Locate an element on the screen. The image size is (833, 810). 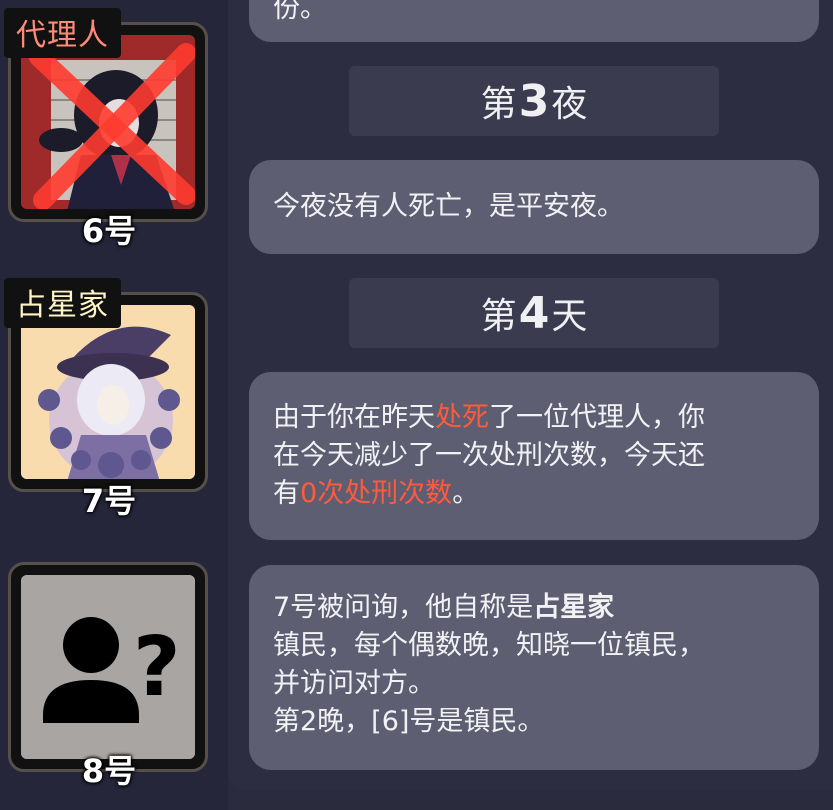
message-text: 由于你在昨天处死了一位代理人，你 is located at coordinates (534, 418).